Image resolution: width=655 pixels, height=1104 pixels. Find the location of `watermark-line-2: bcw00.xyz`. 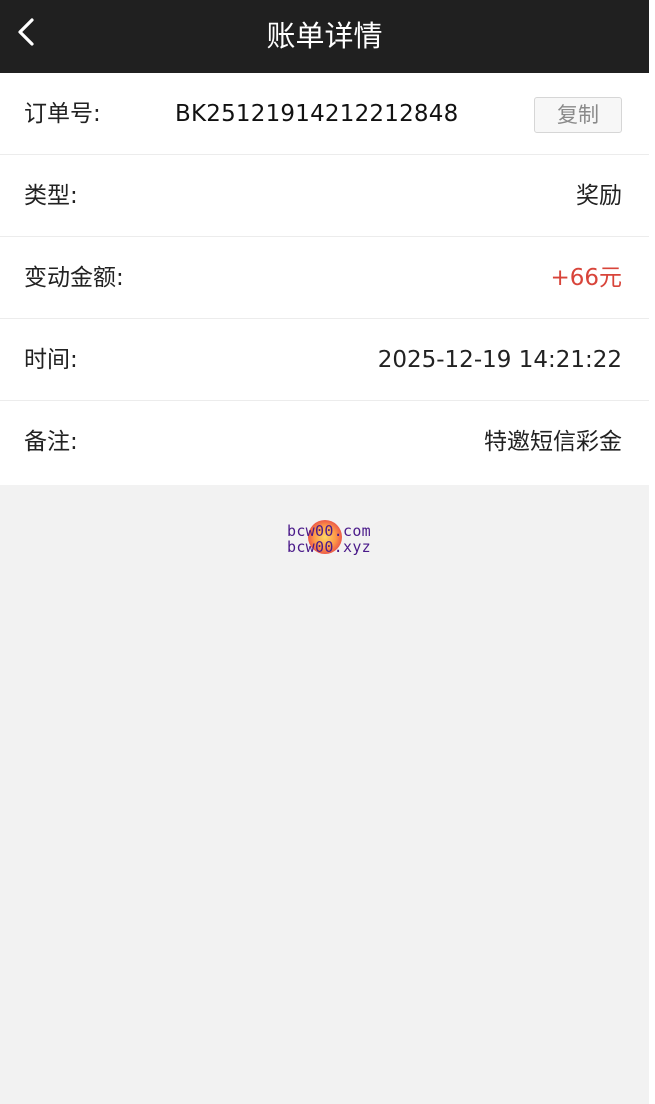

watermark-line-2: bcw00.xyz is located at coordinates (329, 547).